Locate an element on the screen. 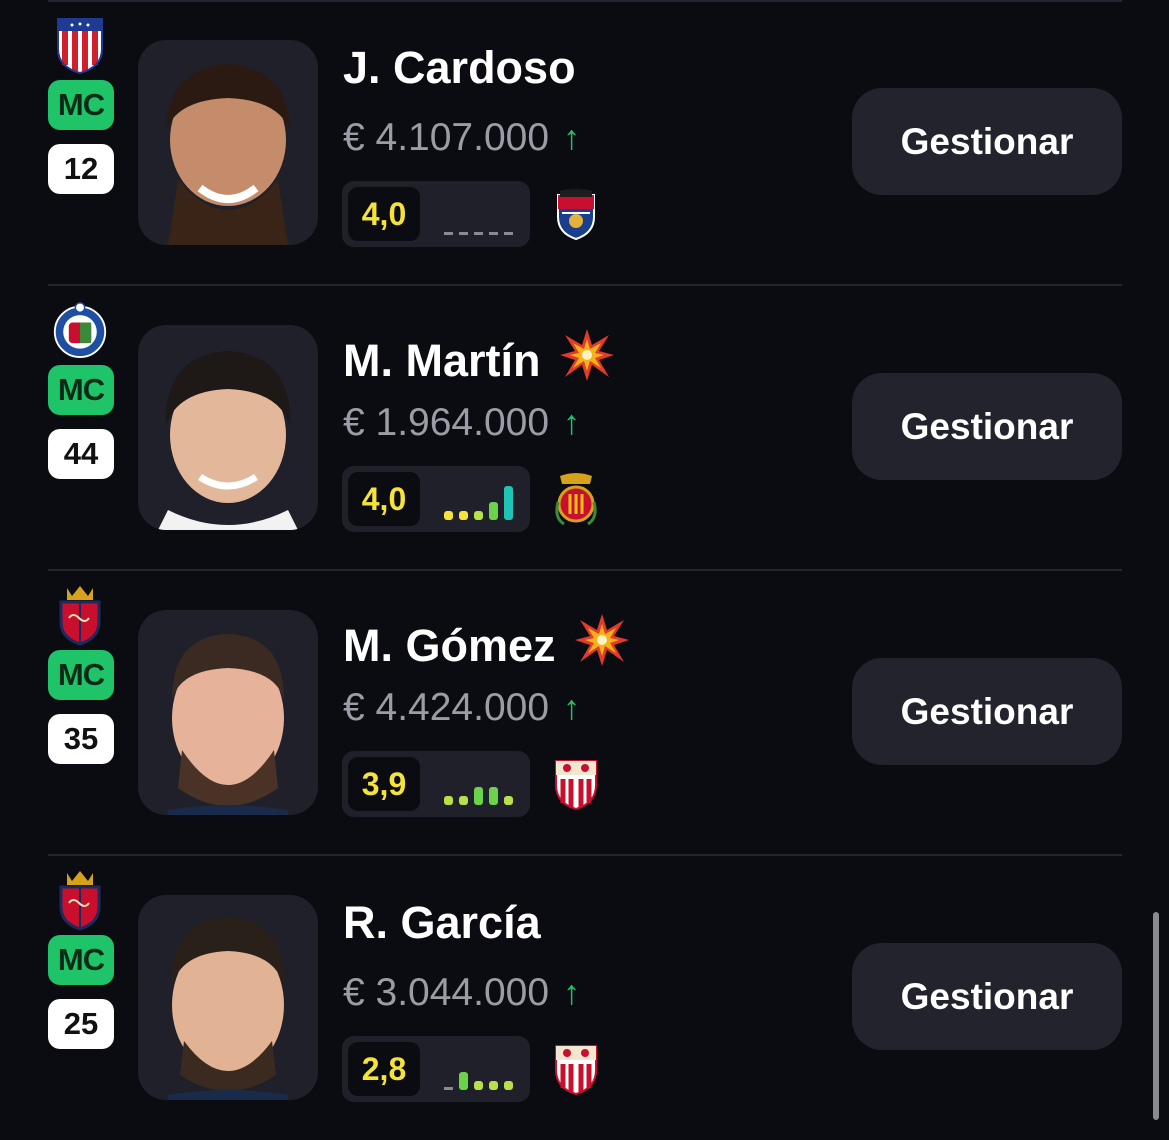 Image resolution: width=1169 pixels, height=1140 pixels. player-name: J. Cardoso is located at coordinates (459, 68).